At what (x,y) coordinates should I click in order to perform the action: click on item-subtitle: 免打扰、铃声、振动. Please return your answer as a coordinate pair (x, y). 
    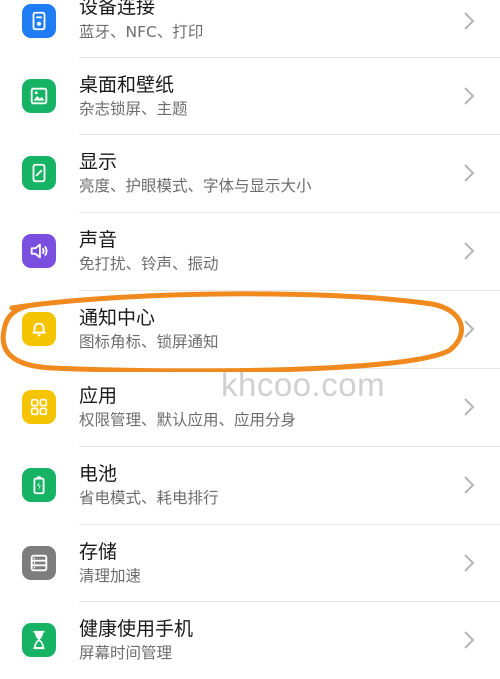
    Looking at the image, I should click on (149, 264).